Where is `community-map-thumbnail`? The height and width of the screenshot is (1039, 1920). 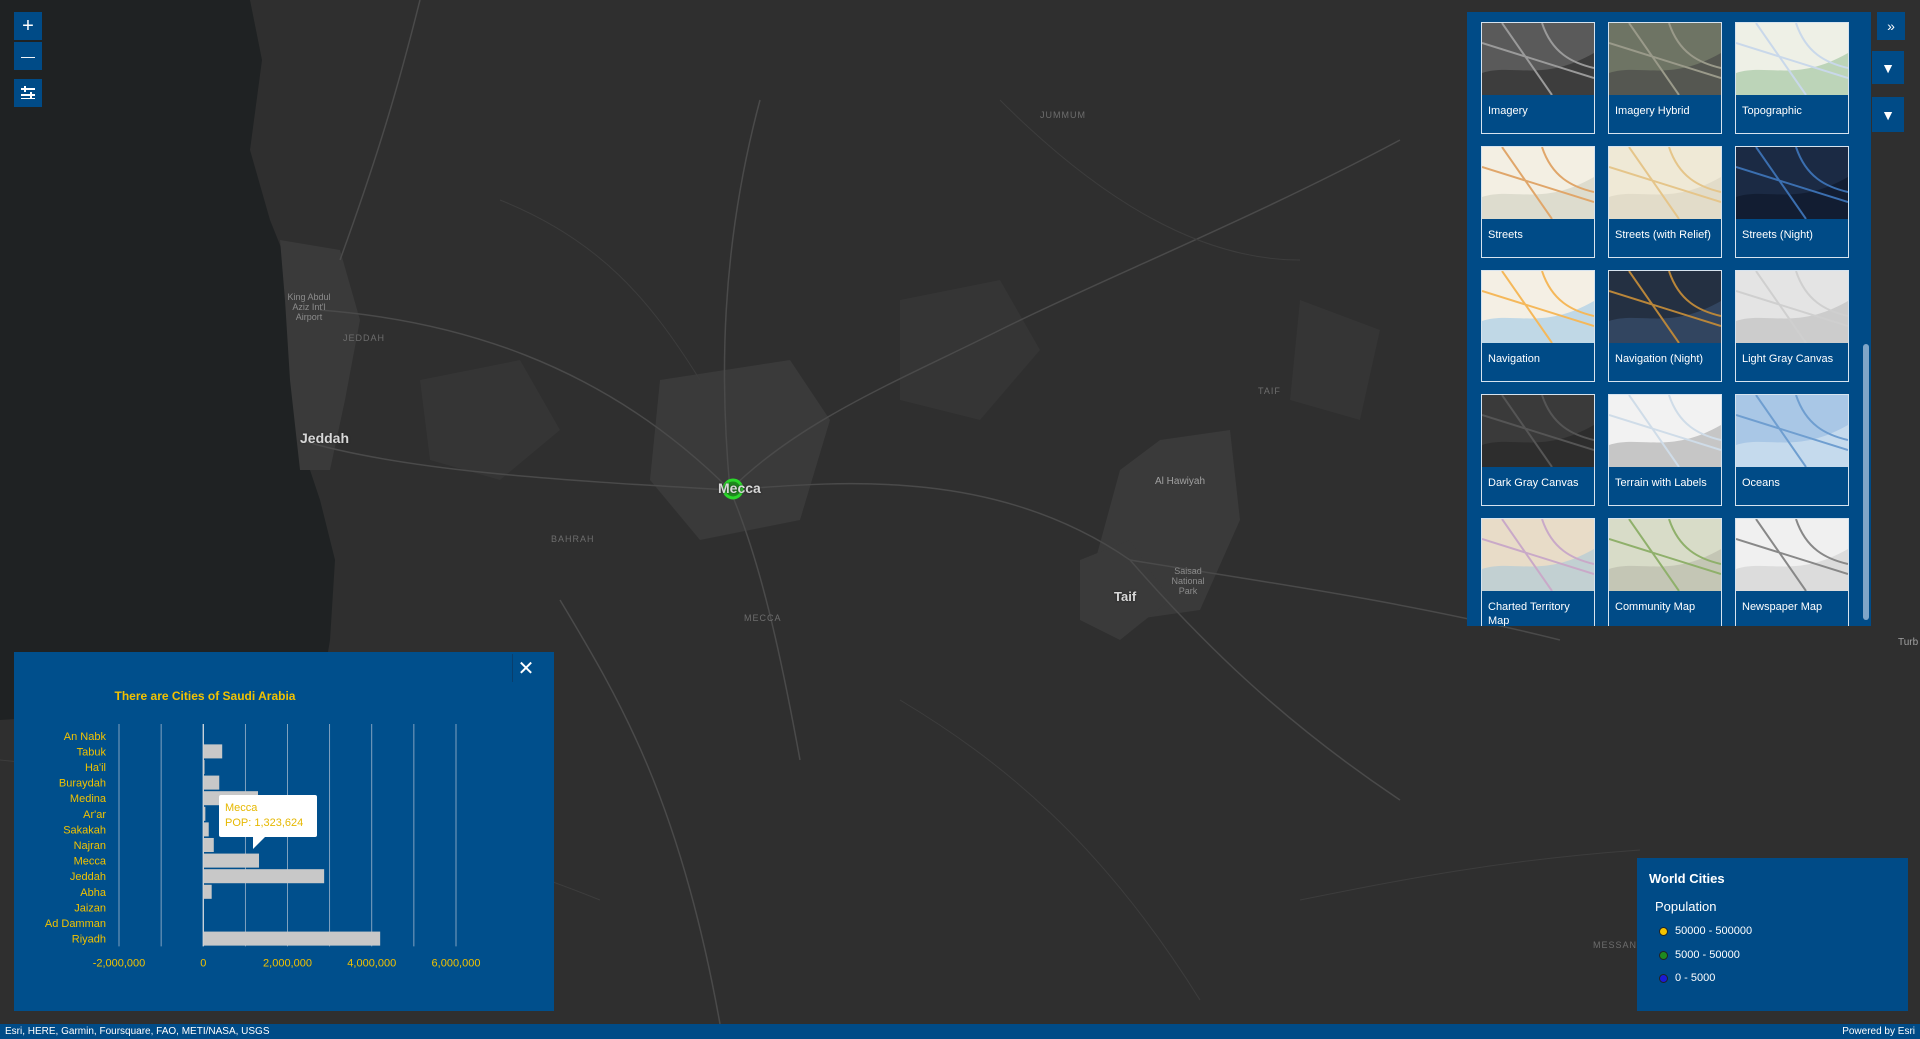 community-map-thumbnail is located at coordinates (1665, 555).